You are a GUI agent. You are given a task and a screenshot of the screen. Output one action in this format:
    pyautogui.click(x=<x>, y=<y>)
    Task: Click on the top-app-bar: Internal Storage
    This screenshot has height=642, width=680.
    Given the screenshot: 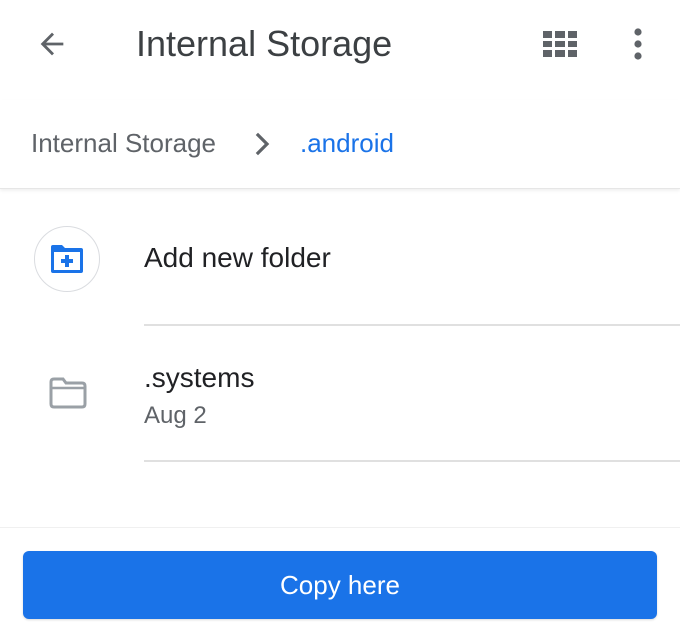 What is the action you would take?
    pyautogui.click(x=340, y=45)
    